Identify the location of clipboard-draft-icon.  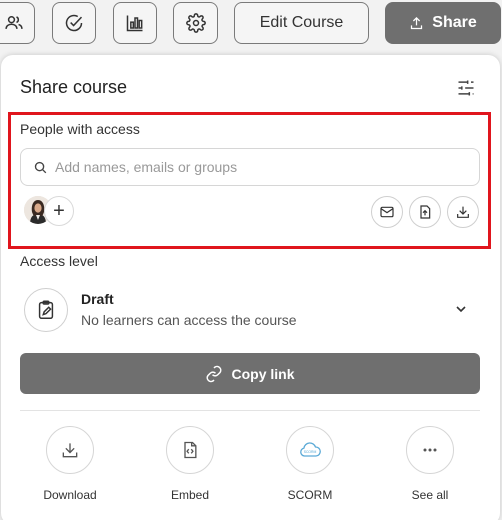
(46, 310).